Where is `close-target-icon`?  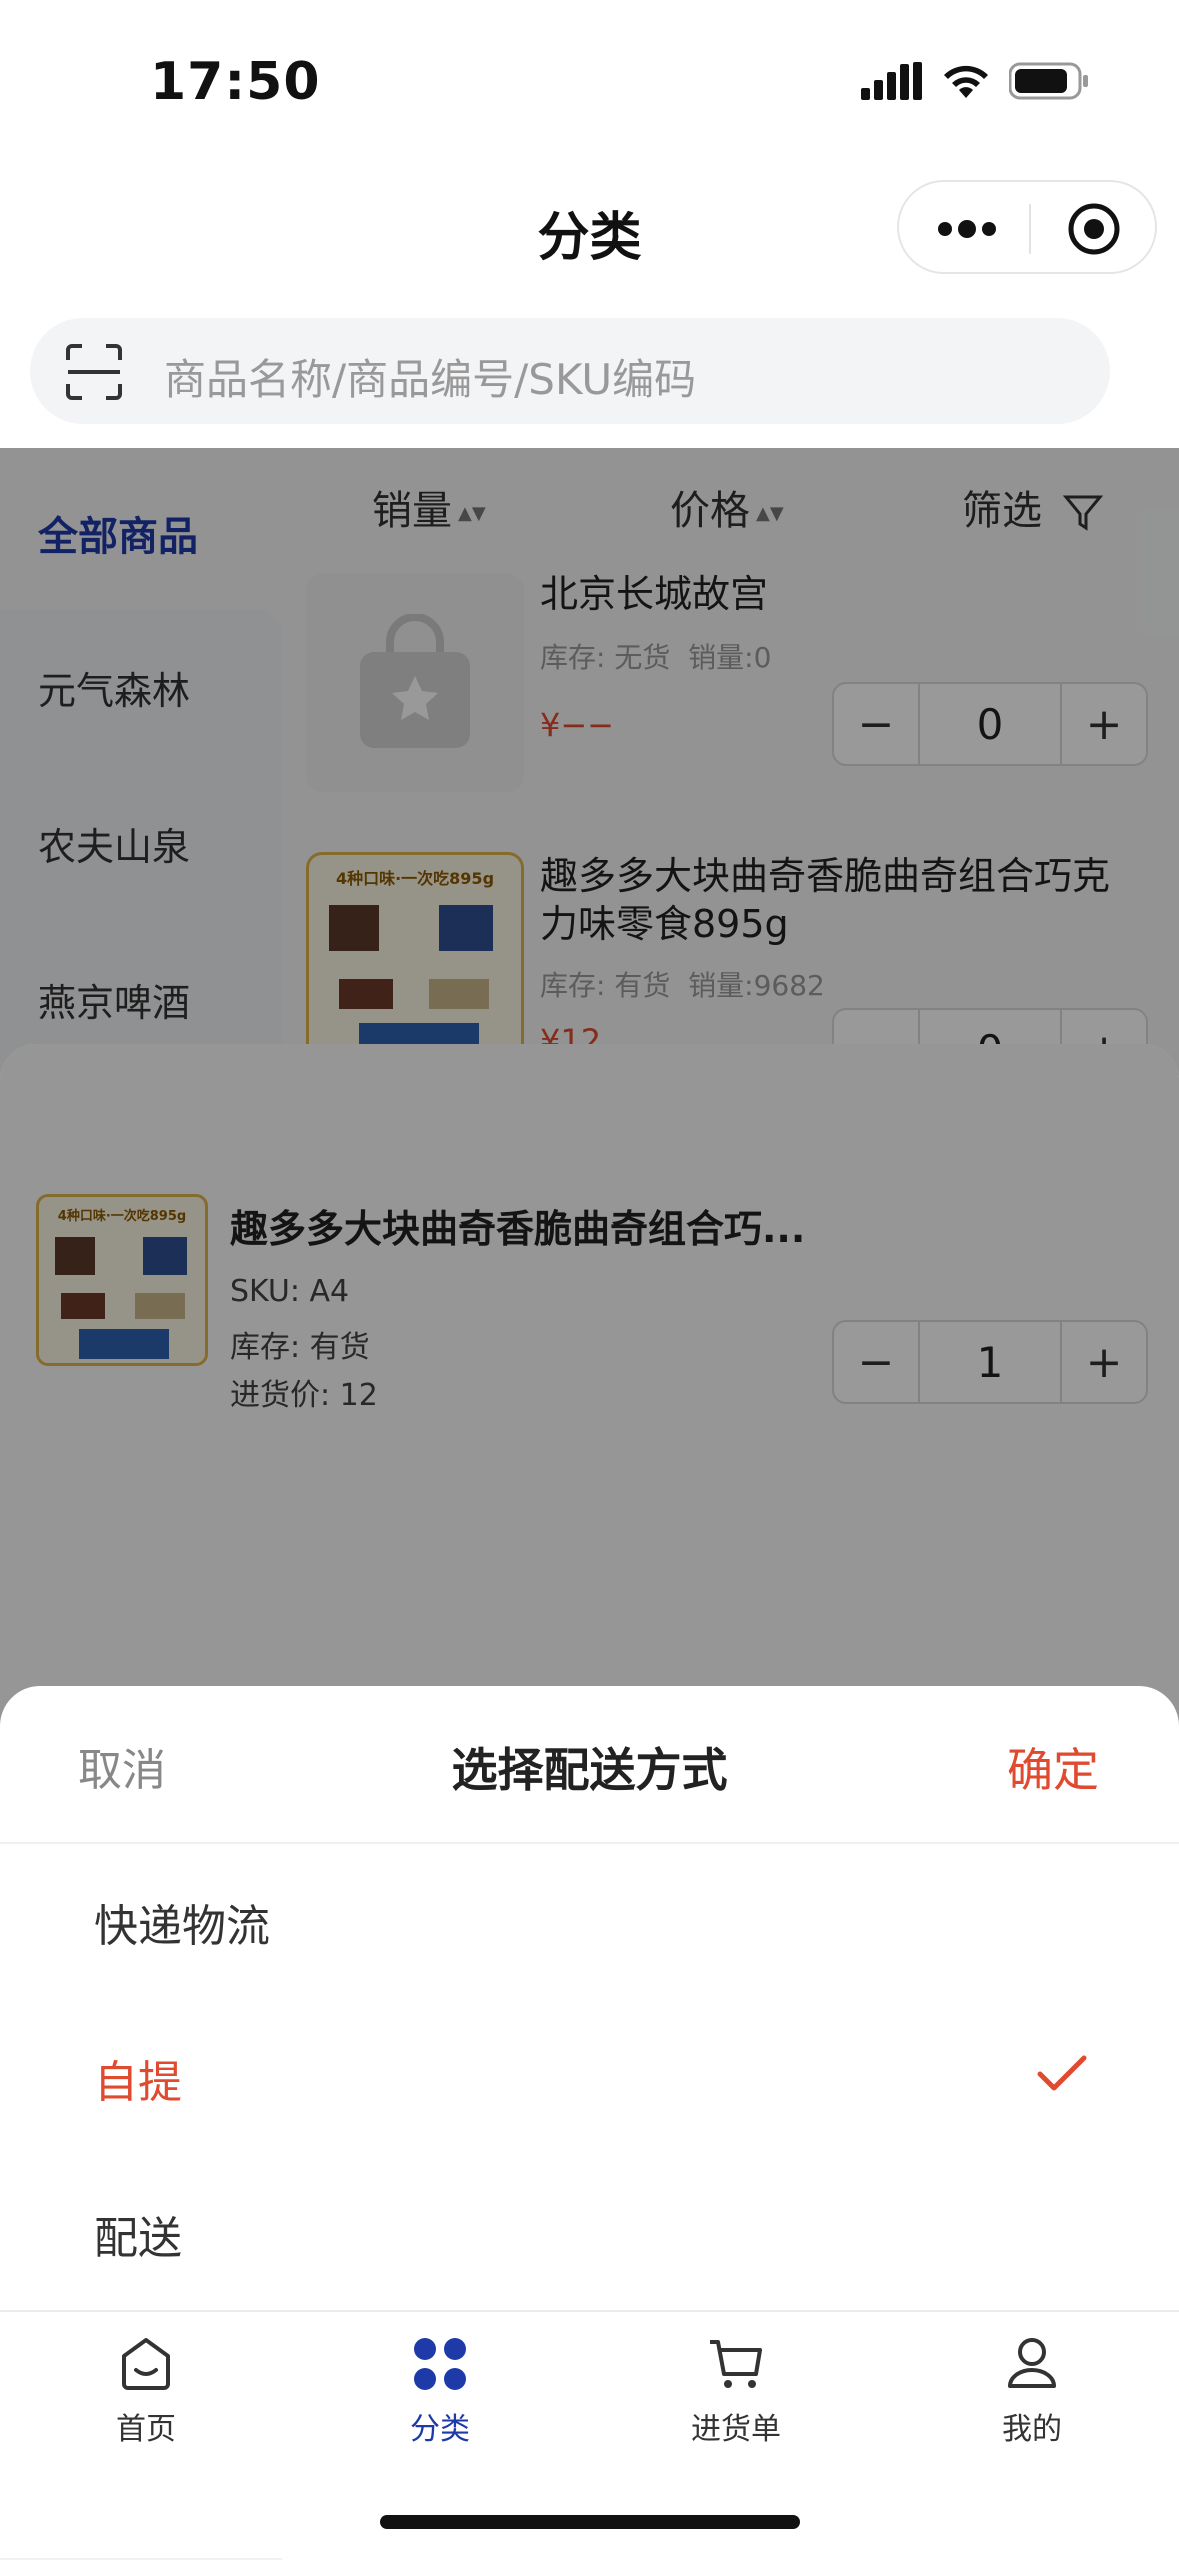
close-target-icon is located at coordinates (1094, 229).